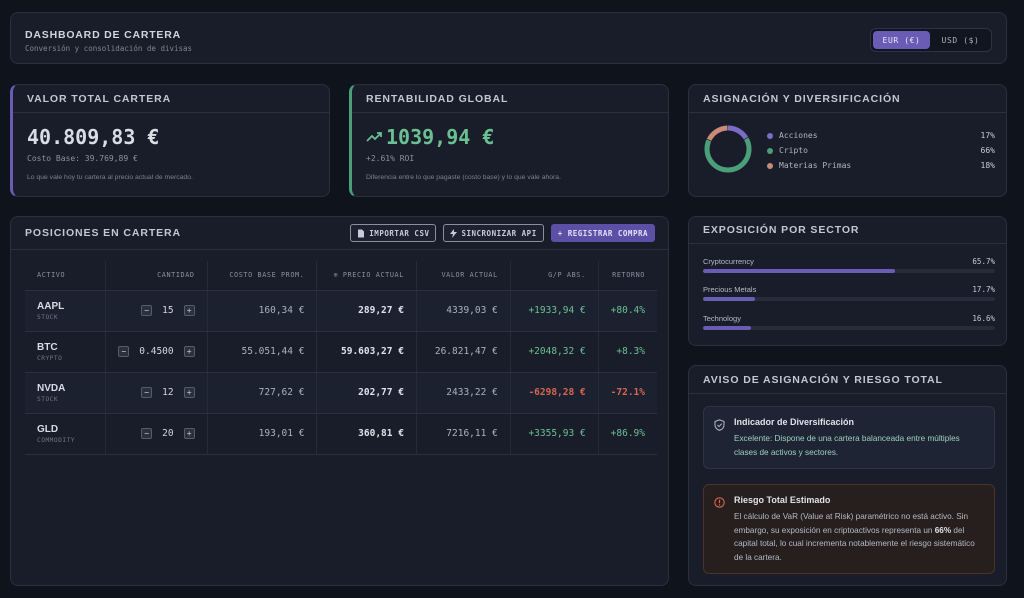 The height and width of the screenshot is (598, 1024). I want to click on sector-label: Precious Metals, so click(730, 289).